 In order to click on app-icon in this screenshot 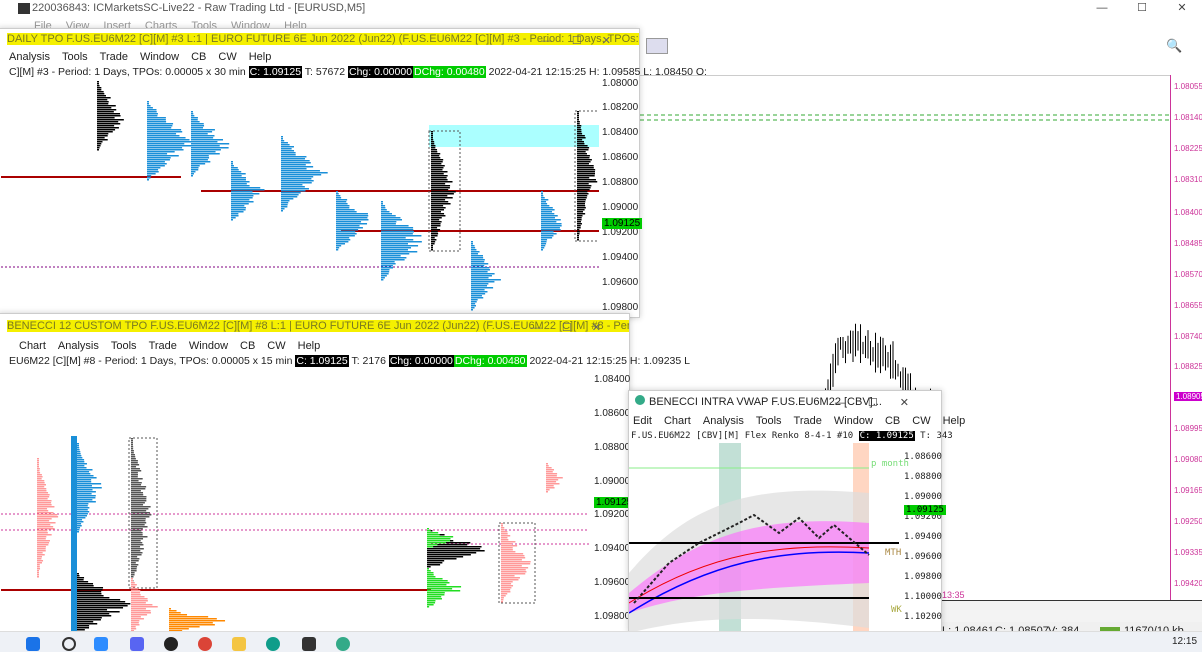, I will do `click(171, 644)`.